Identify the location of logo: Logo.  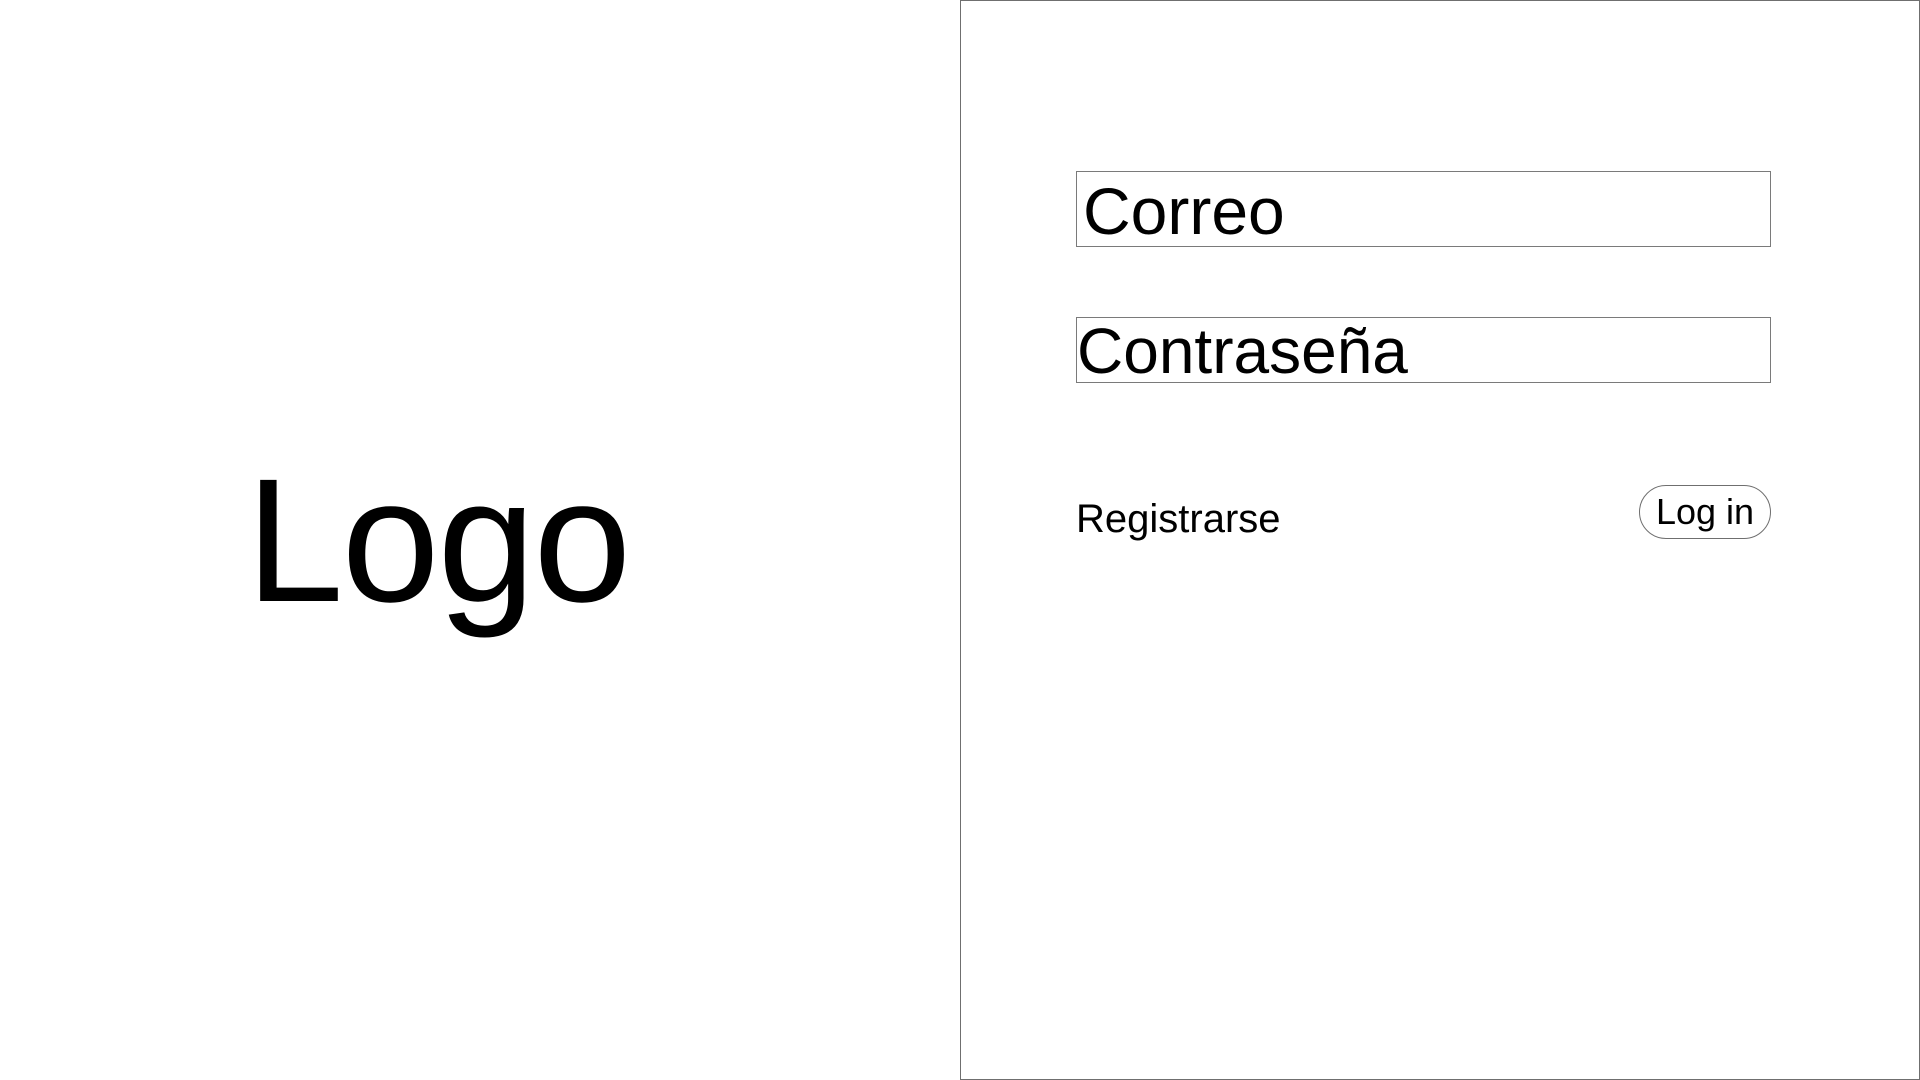
(438, 541).